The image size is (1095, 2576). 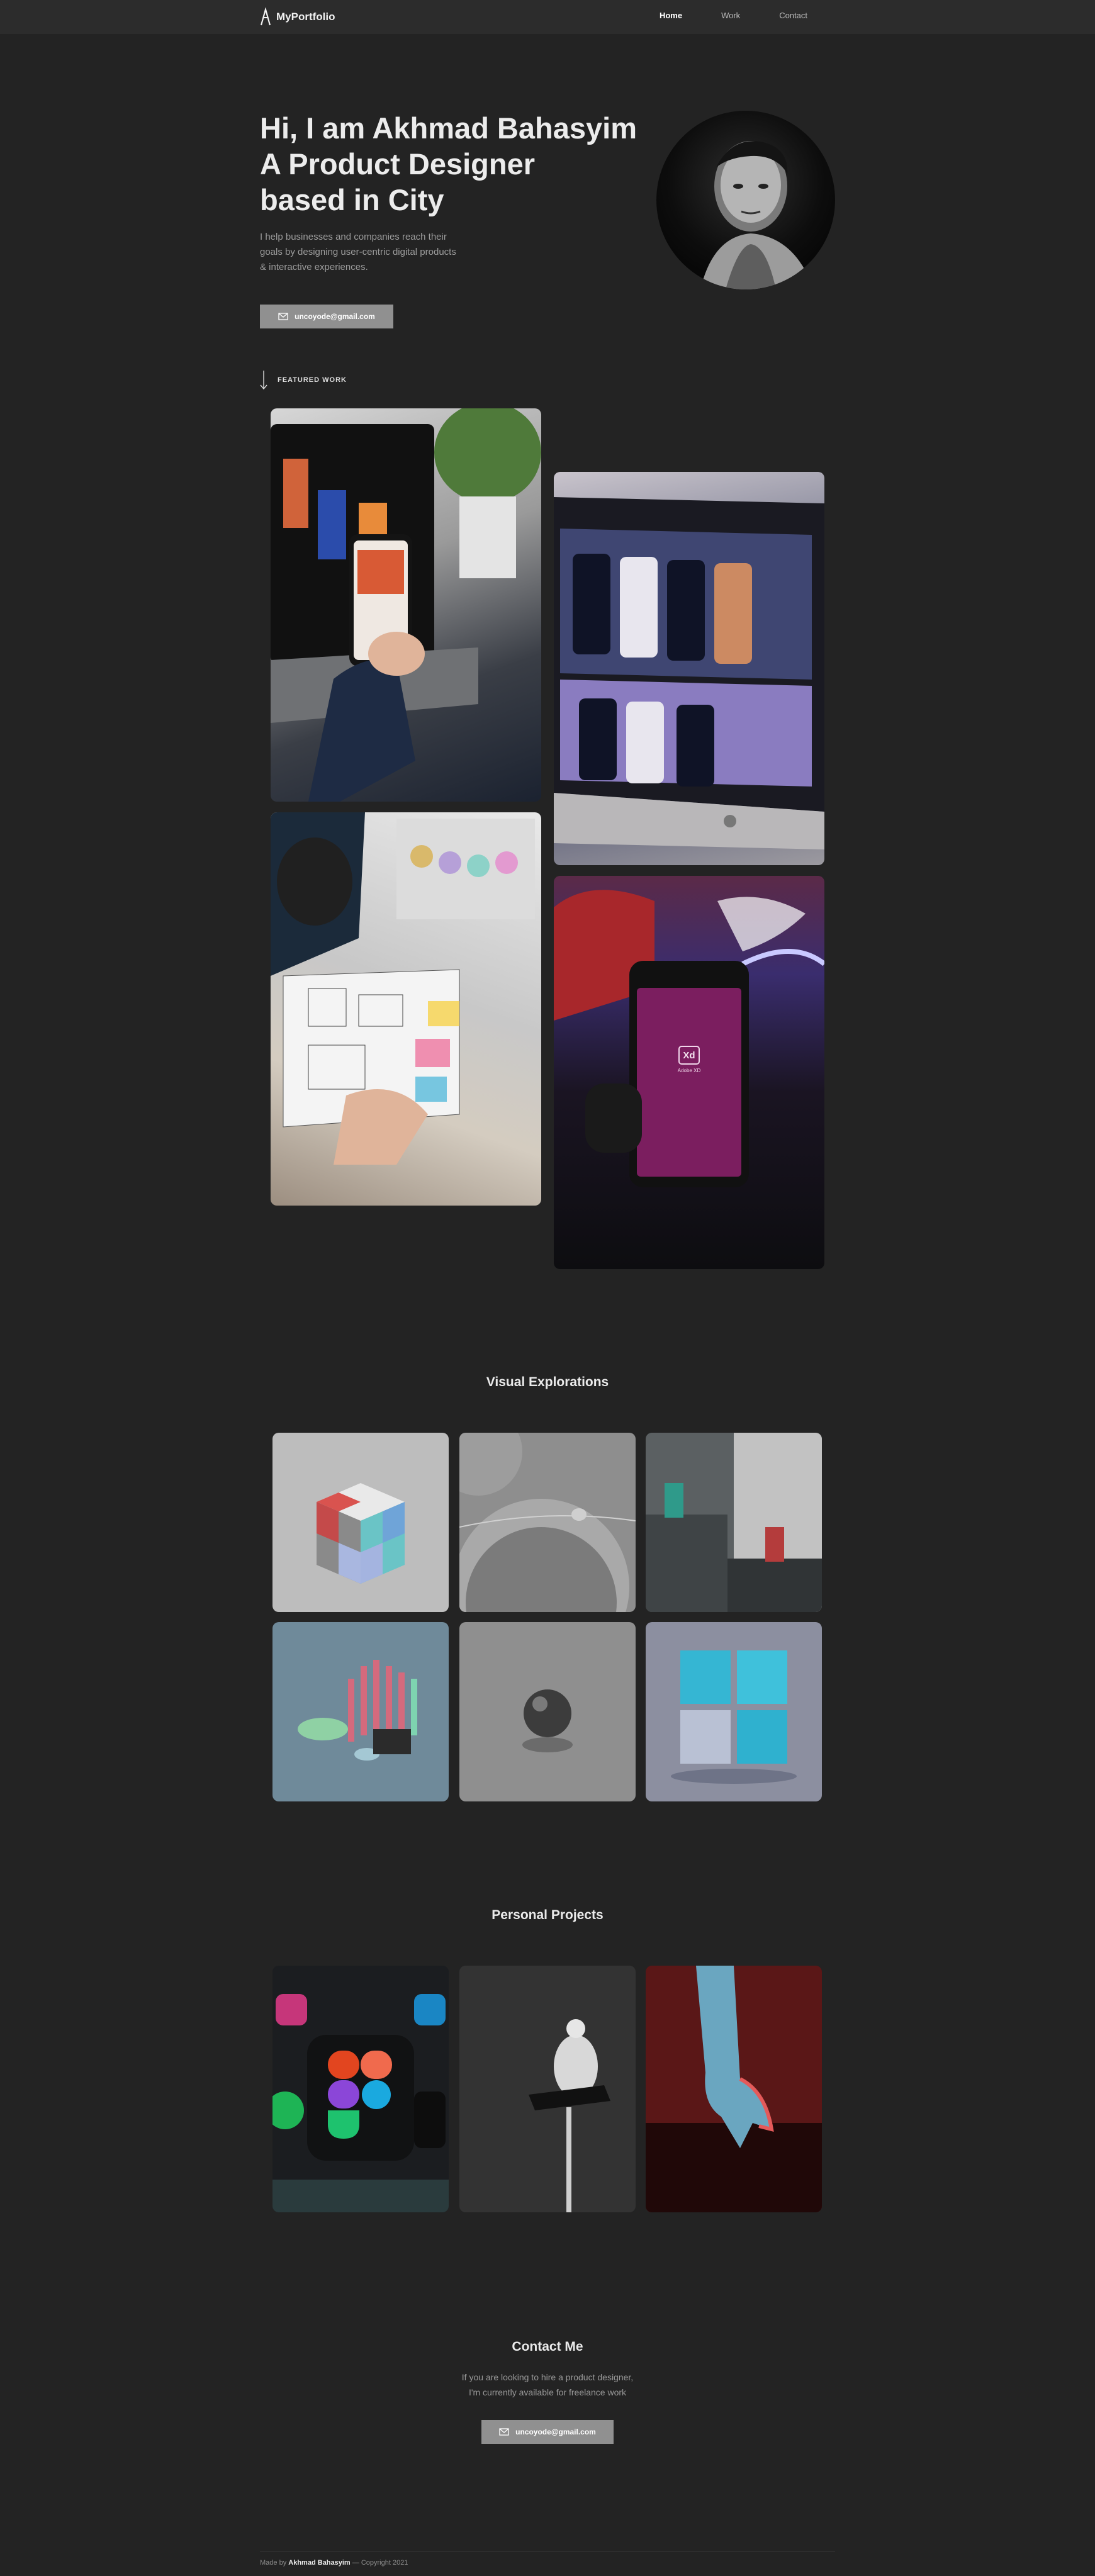 I want to click on exploration-tile-cube, so click(x=360, y=1522).